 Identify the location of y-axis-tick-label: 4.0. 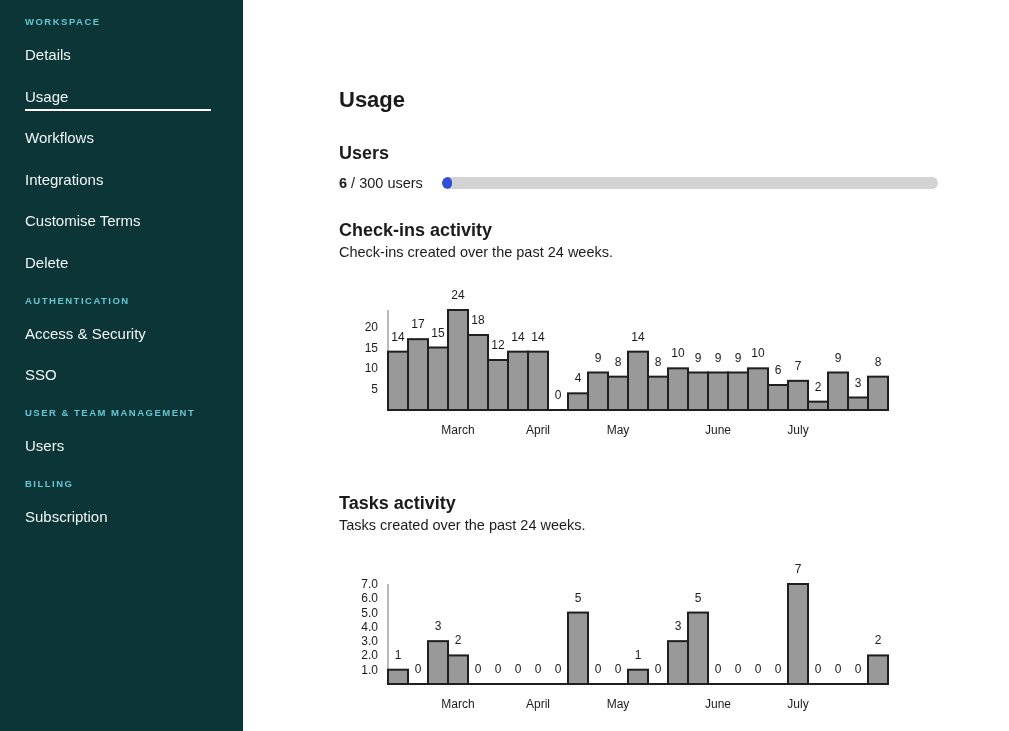
(369, 626).